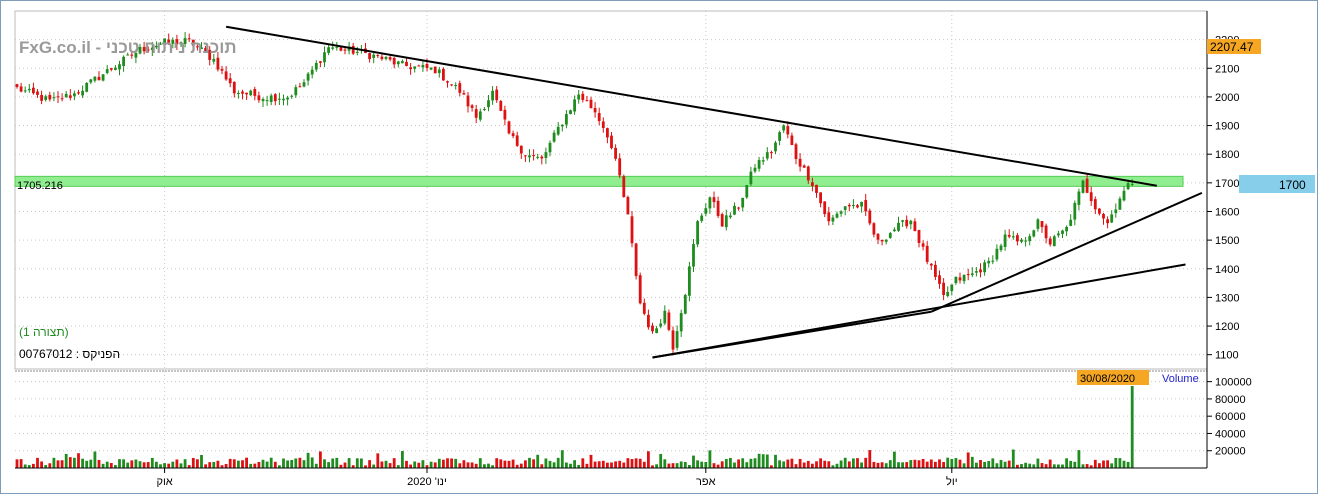 This screenshot has width=1318, height=495. What do you see at coordinates (1230, 452) in the screenshot?
I see `volume-tick-label: 20000` at bounding box center [1230, 452].